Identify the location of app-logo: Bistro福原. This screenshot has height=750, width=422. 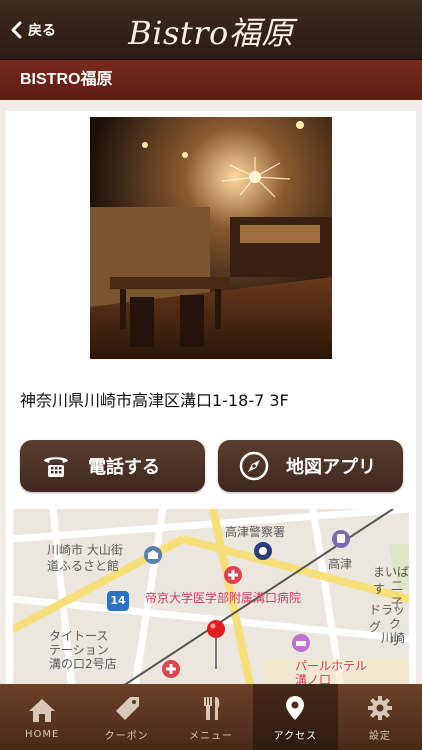
(211, 33).